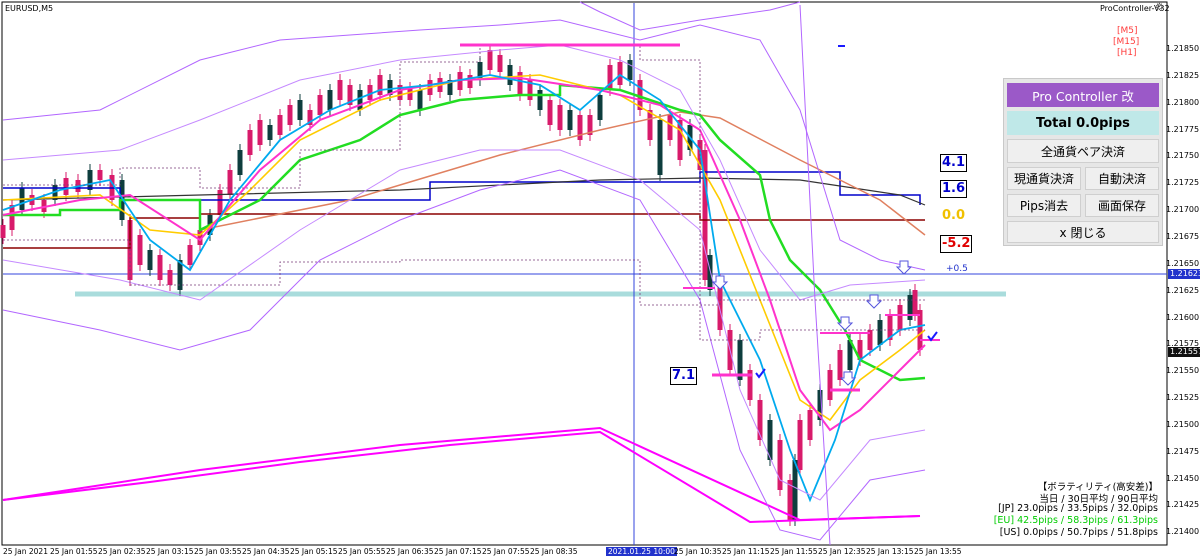 The height and width of the screenshot is (559, 1200). What do you see at coordinates (954, 216) in the screenshot?
I see `pips-value-3: 0.0` at bounding box center [954, 216].